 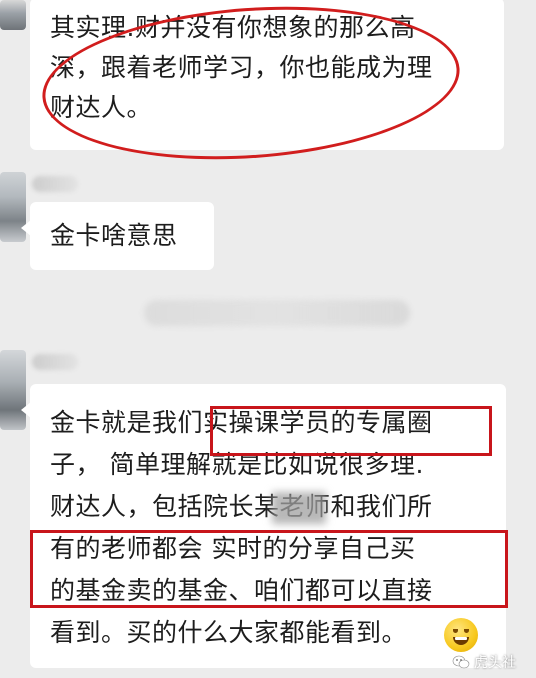 What do you see at coordinates (229, 632) in the screenshot?
I see `message-line: 看到。买的什么大家都能看到。` at bounding box center [229, 632].